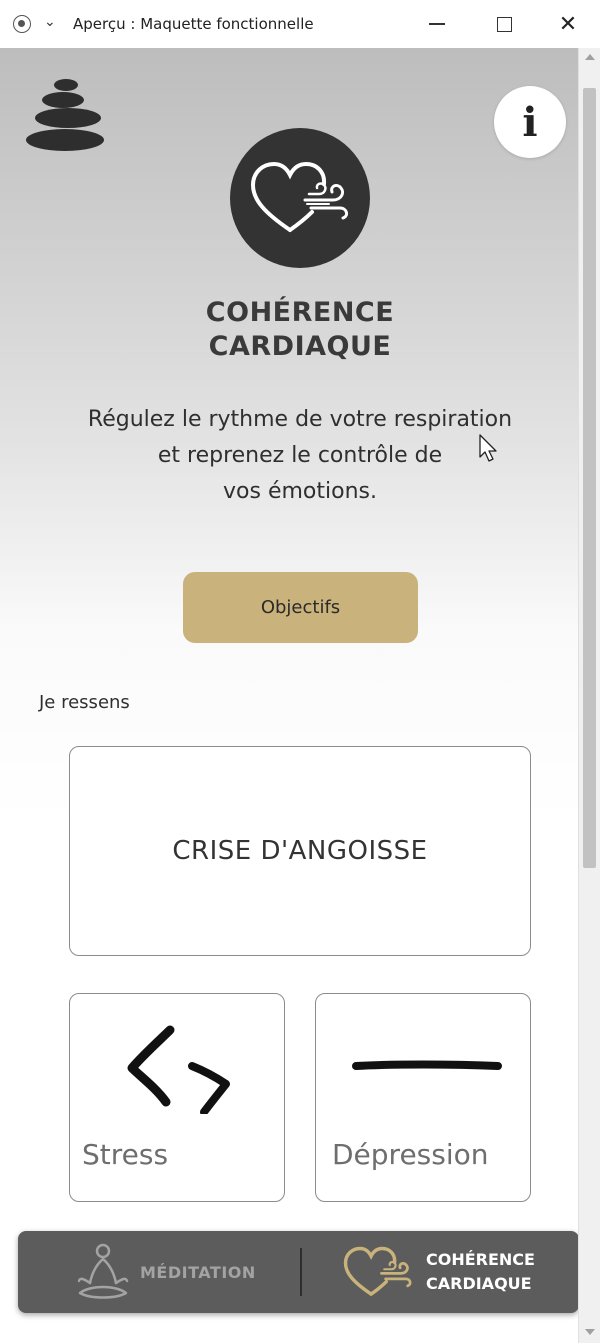 This screenshot has width=600, height=1343. I want to click on zigzag-brush-icon, so click(178, 1069).